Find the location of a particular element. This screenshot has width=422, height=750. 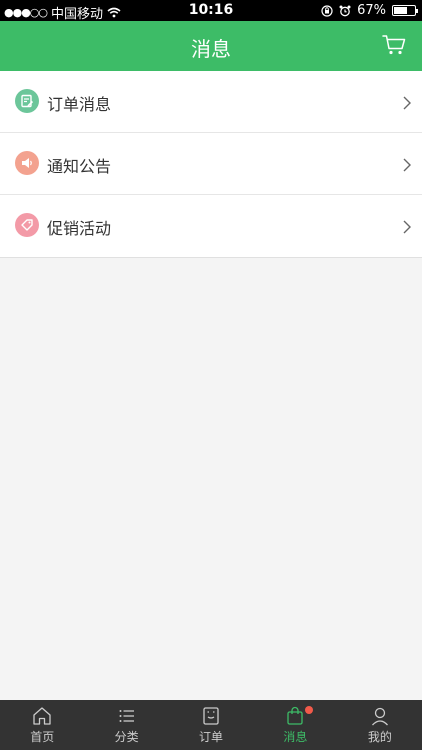

tab-home: 首页 is located at coordinates (42, 725).